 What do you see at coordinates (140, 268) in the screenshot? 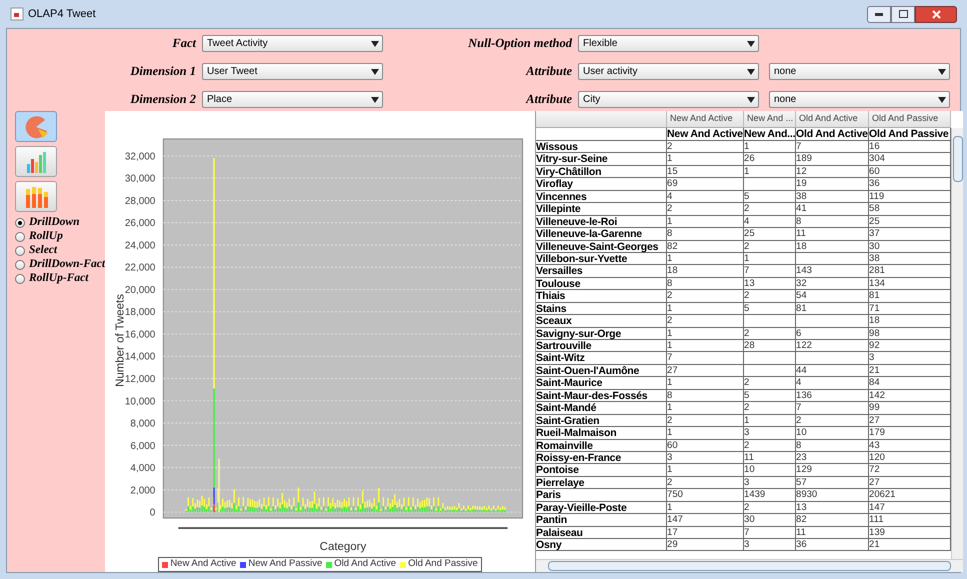
I see `y-tick-label: 22,000` at bounding box center [140, 268].